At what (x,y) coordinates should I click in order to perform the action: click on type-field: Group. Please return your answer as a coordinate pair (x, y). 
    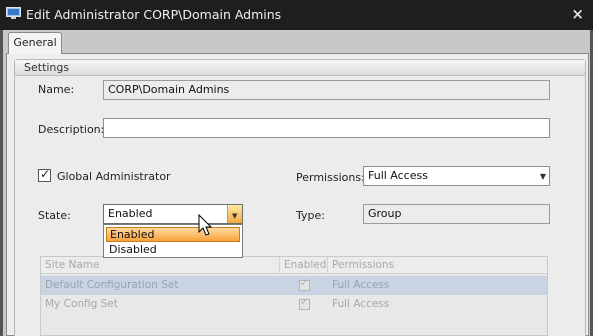
    Looking at the image, I should click on (456, 214).